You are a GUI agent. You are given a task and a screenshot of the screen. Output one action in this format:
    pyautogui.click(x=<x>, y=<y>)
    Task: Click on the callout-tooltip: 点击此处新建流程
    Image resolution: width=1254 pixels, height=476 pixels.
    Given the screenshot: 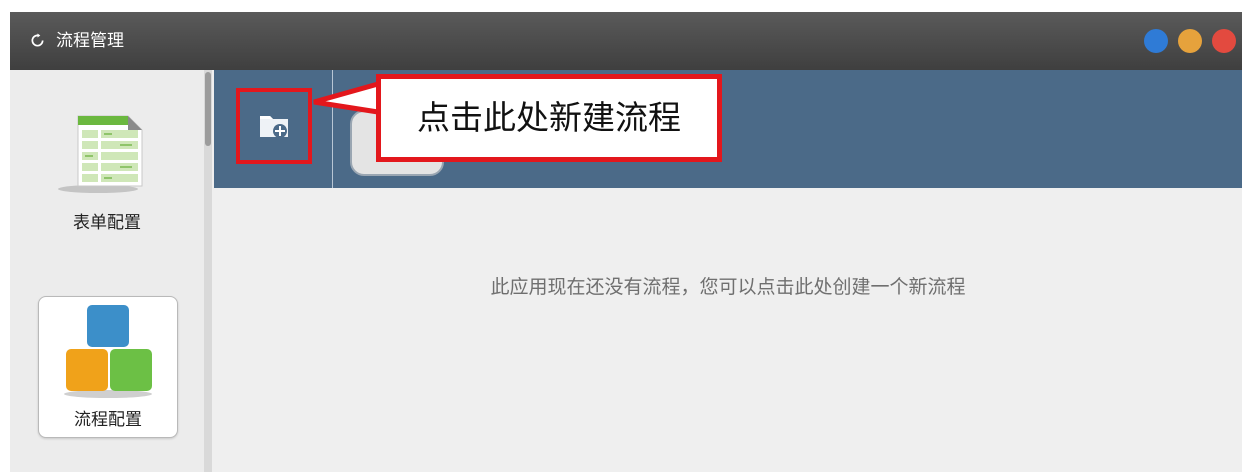 What is the action you would take?
    pyautogui.click(x=549, y=118)
    